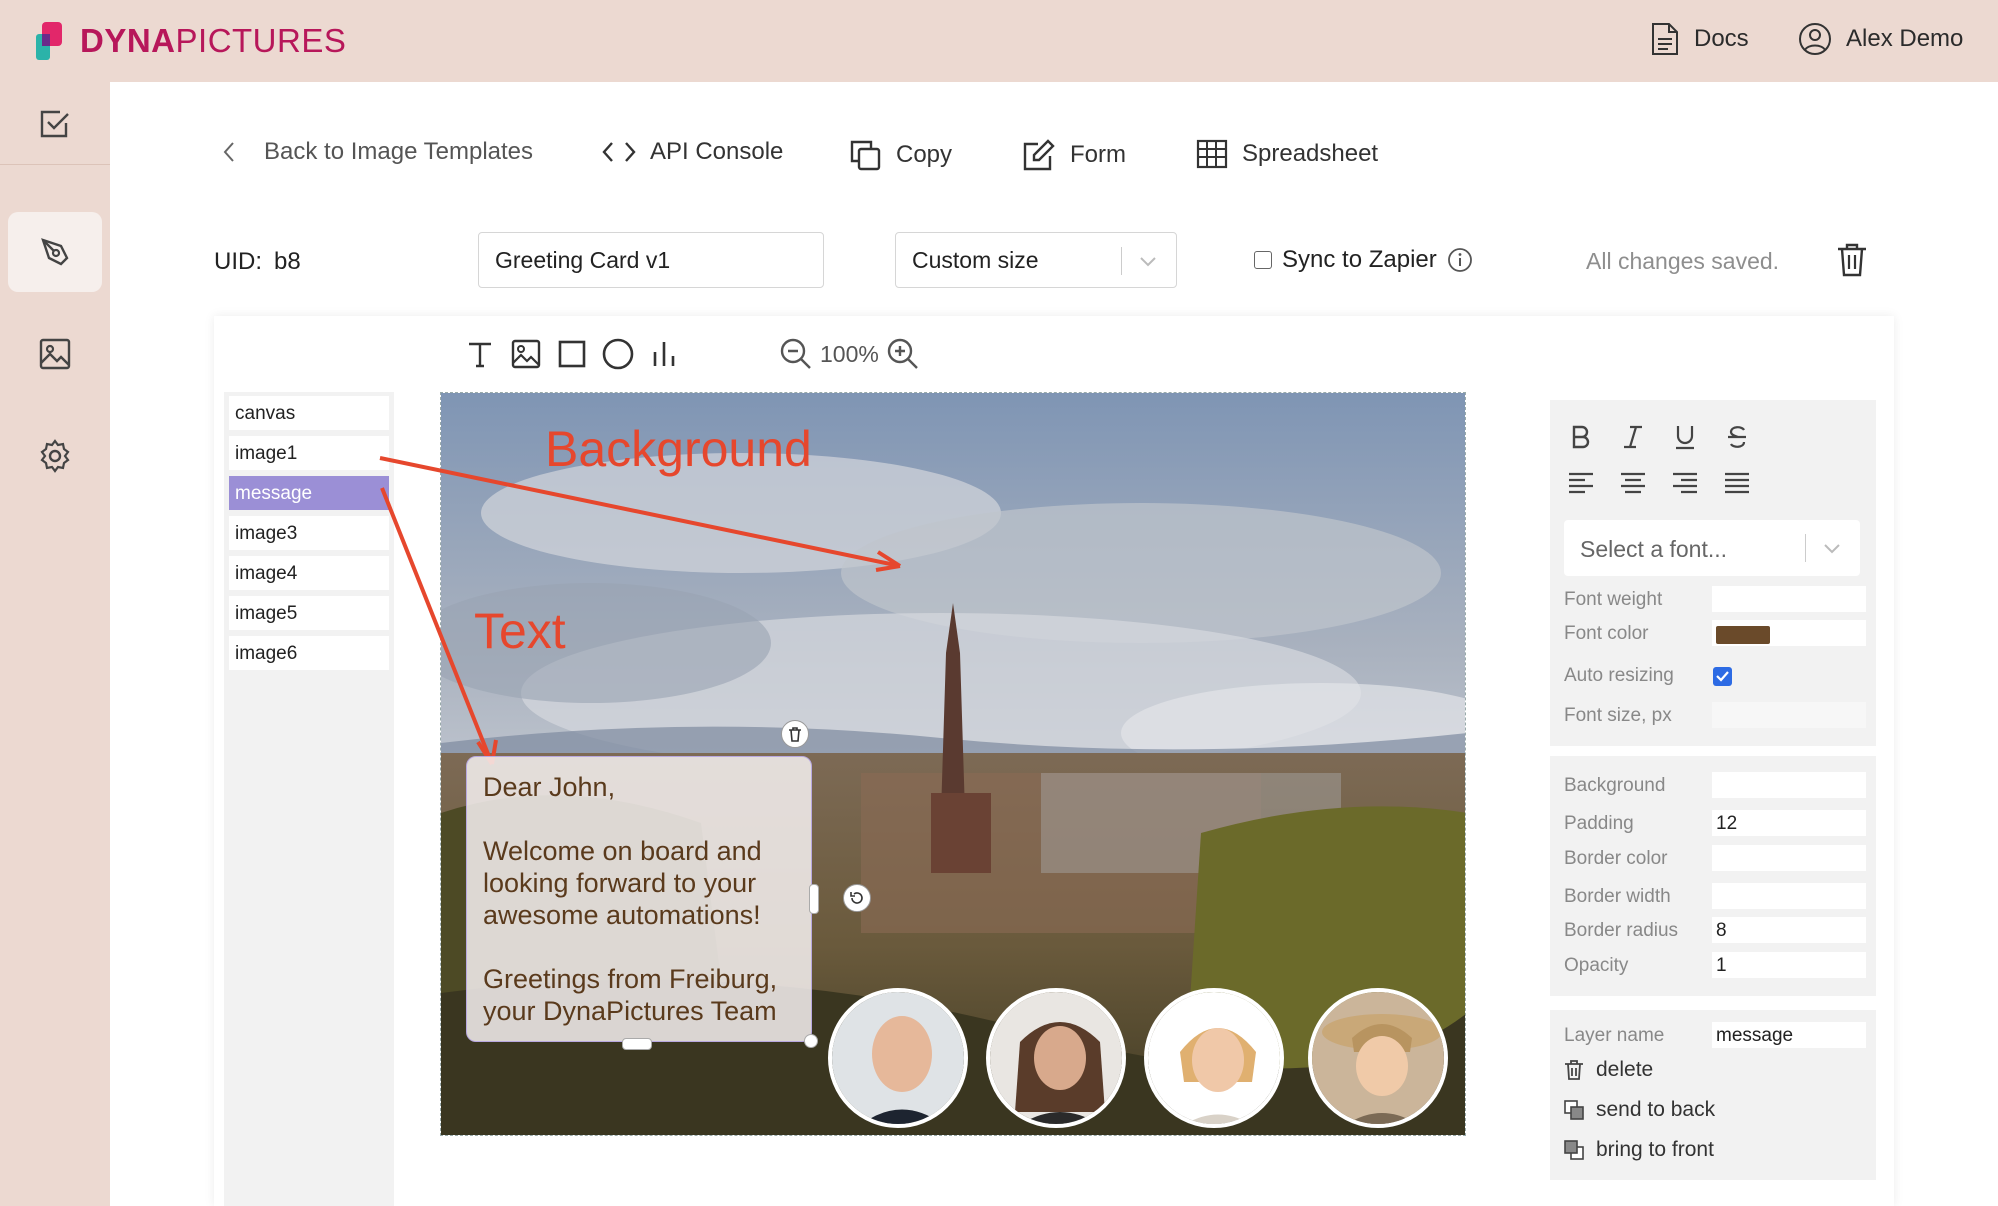 The image size is (1998, 1206). Describe the element at coordinates (309, 493) in the screenshot. I see `layer-item-selected: message` at that location.